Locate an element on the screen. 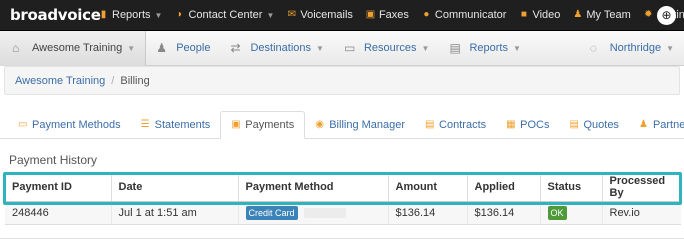 The height and width of the screenshot is (246, 684). status-badge: OK is located at coordinates (557, 213).